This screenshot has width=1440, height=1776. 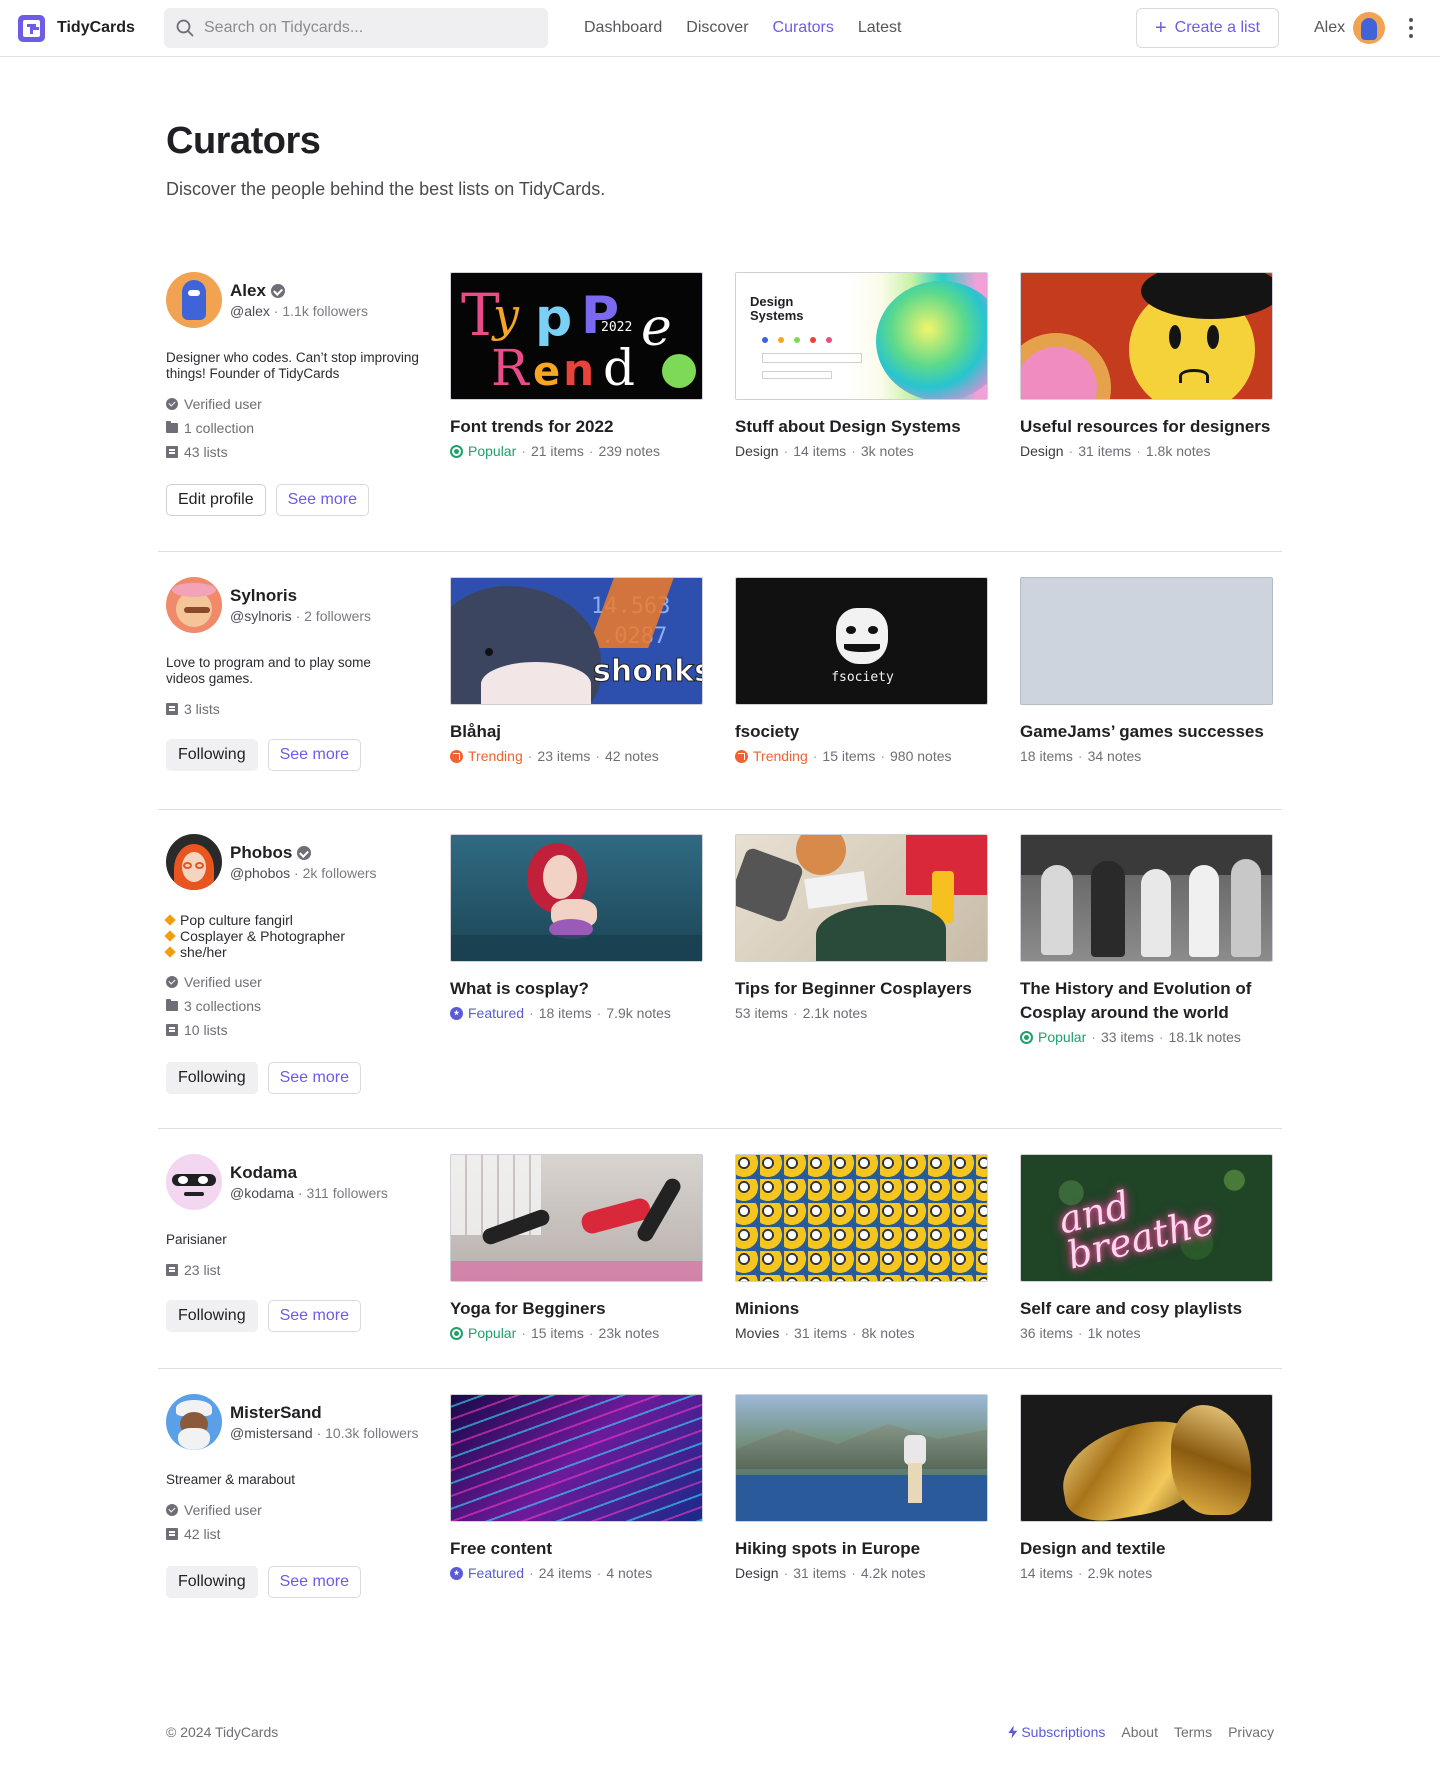 What do you see at coordinates (576, 1487) in the screenshot?
I see `list-card: Free content Featured · 24 items · 4 notes` at bounding box center [576, 1487].